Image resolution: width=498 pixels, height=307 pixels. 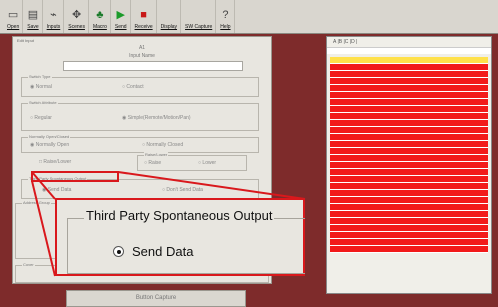 What do you see at coordinates (179, 215) in the screenshot?
I see `zoom-tpso-title: Third Party Spontaneous Output` at bounding box center [179, 215].